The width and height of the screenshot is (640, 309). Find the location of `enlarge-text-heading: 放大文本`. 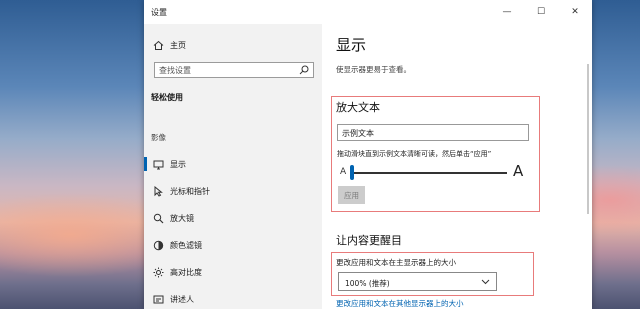

enlarge-text-heading: 放大文本 is located at coordinates (358, 107).